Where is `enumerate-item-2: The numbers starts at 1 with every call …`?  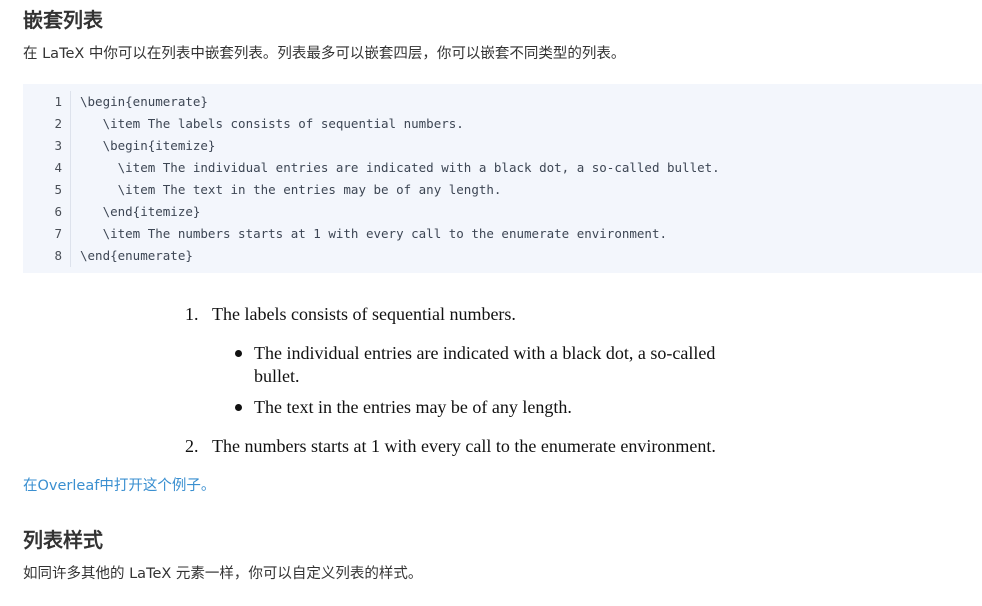 enumerate-item-2: The numbers starts at 1 with every call … is located at coordinates (464, 446).